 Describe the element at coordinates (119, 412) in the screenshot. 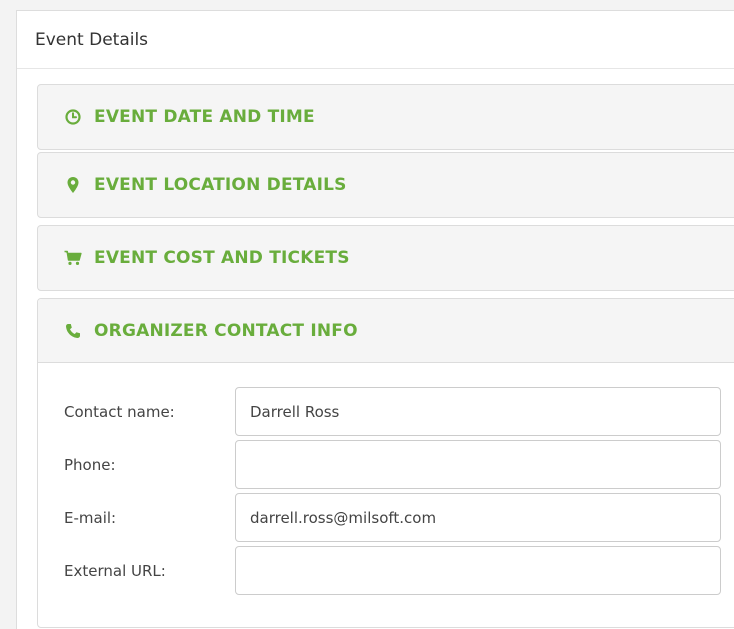

I see `contact-name-label: Contact name:` at that location.